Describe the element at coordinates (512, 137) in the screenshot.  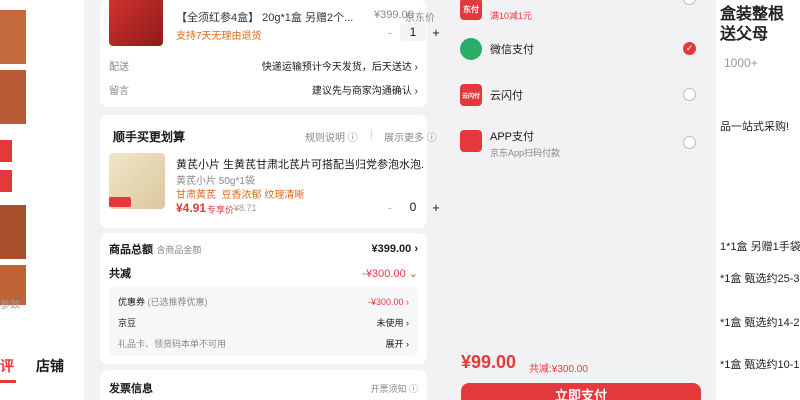
I see `payment-name: APP支付` at that location.